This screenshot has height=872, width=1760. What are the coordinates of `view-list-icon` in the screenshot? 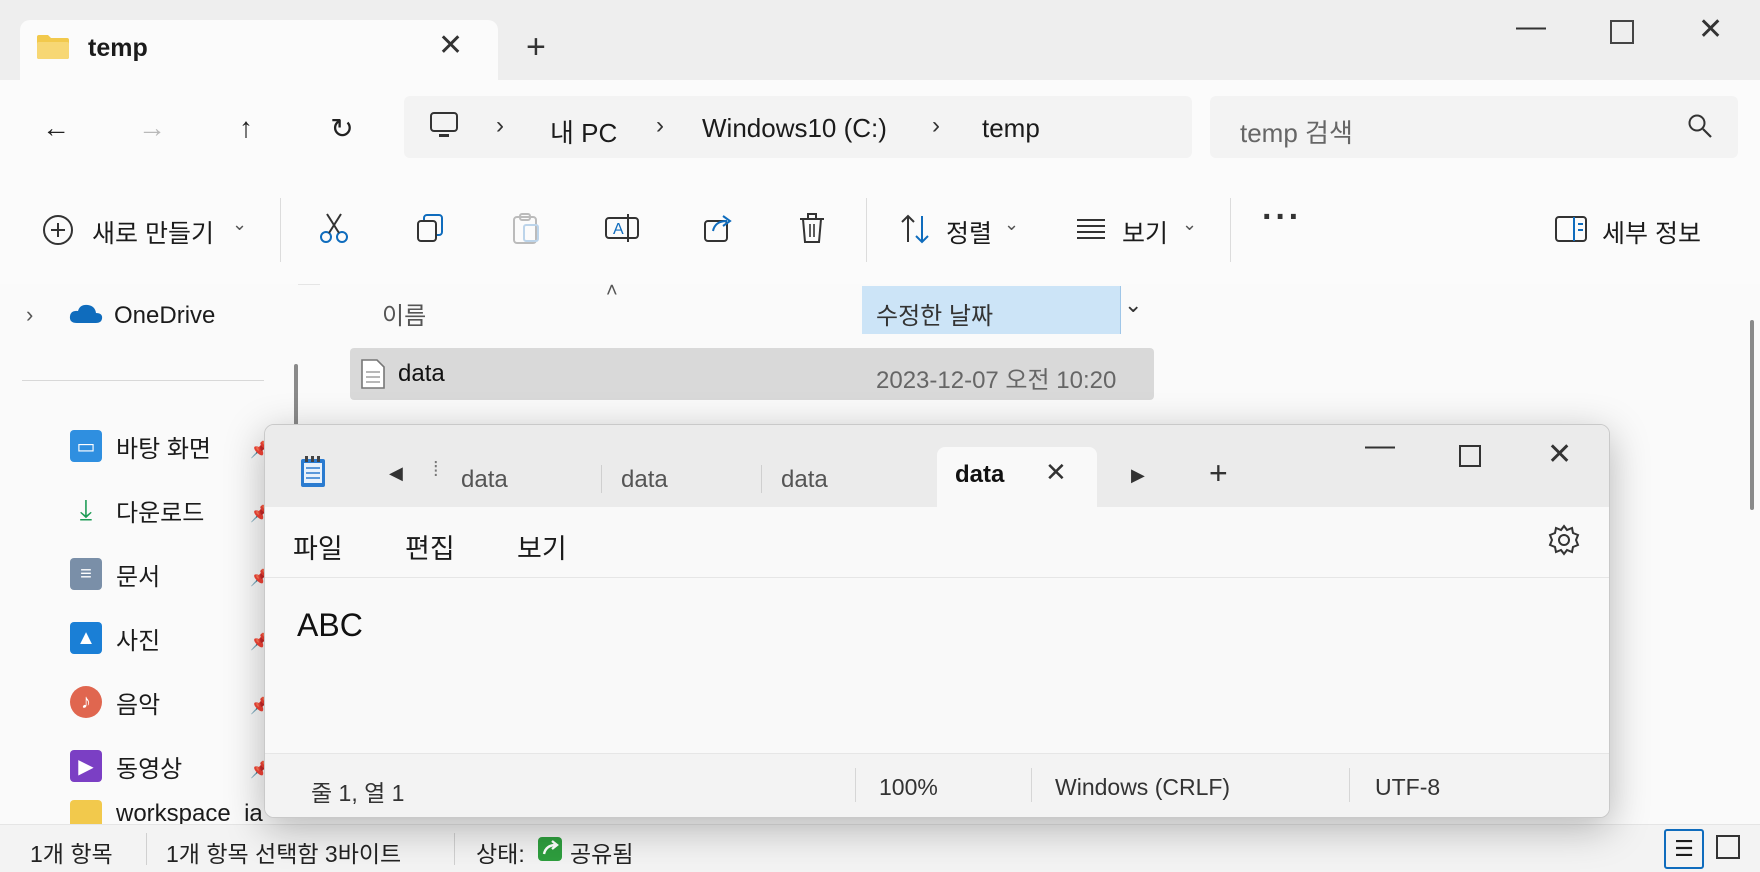 It's located at (1091, 231).